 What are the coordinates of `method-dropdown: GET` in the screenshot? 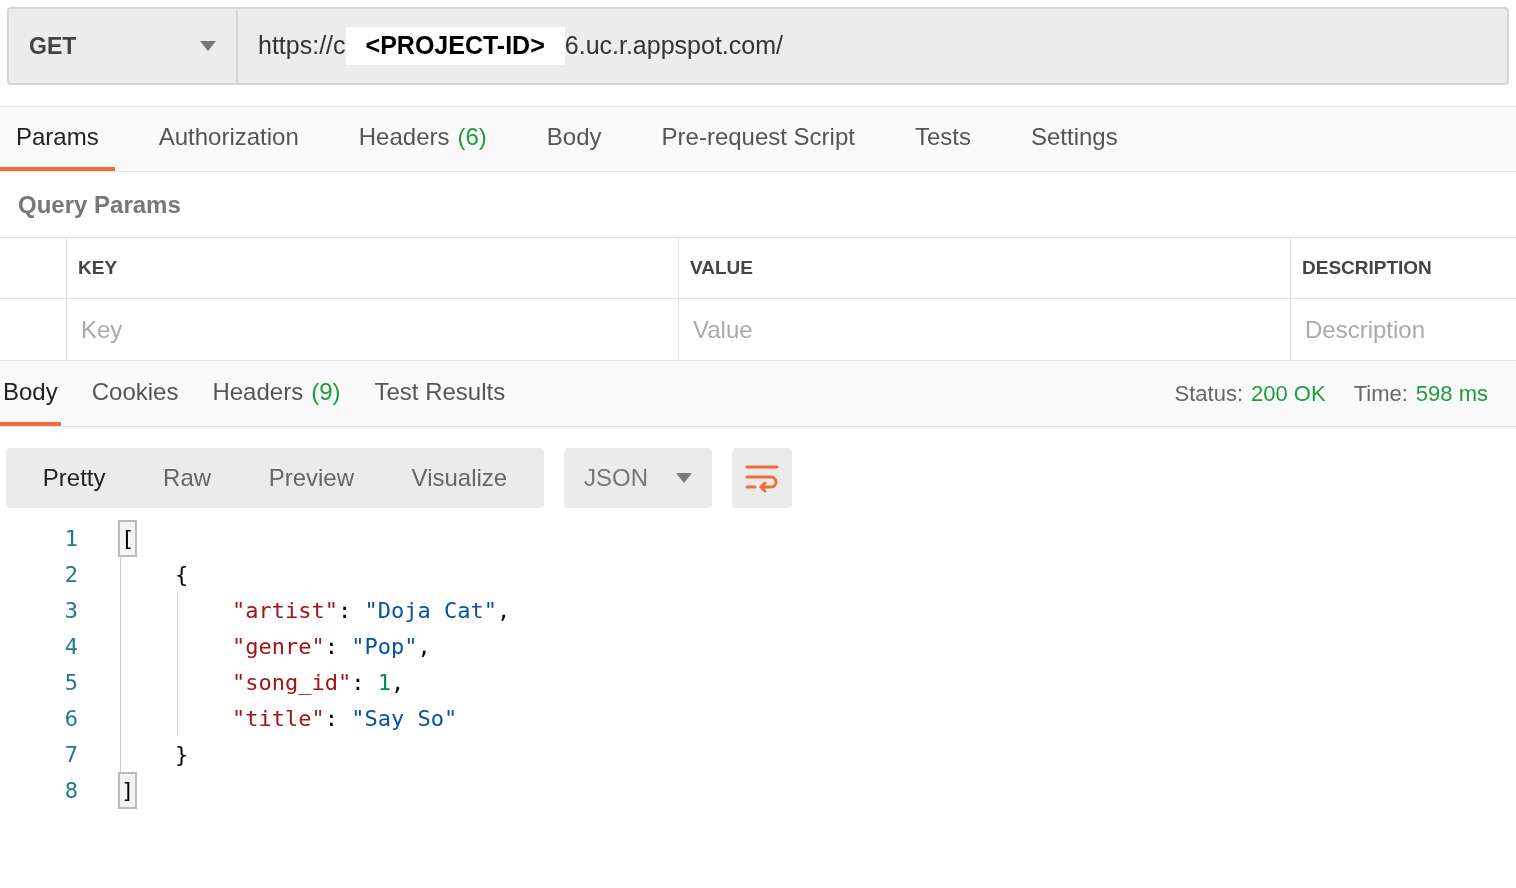 It's located at (123, 46).